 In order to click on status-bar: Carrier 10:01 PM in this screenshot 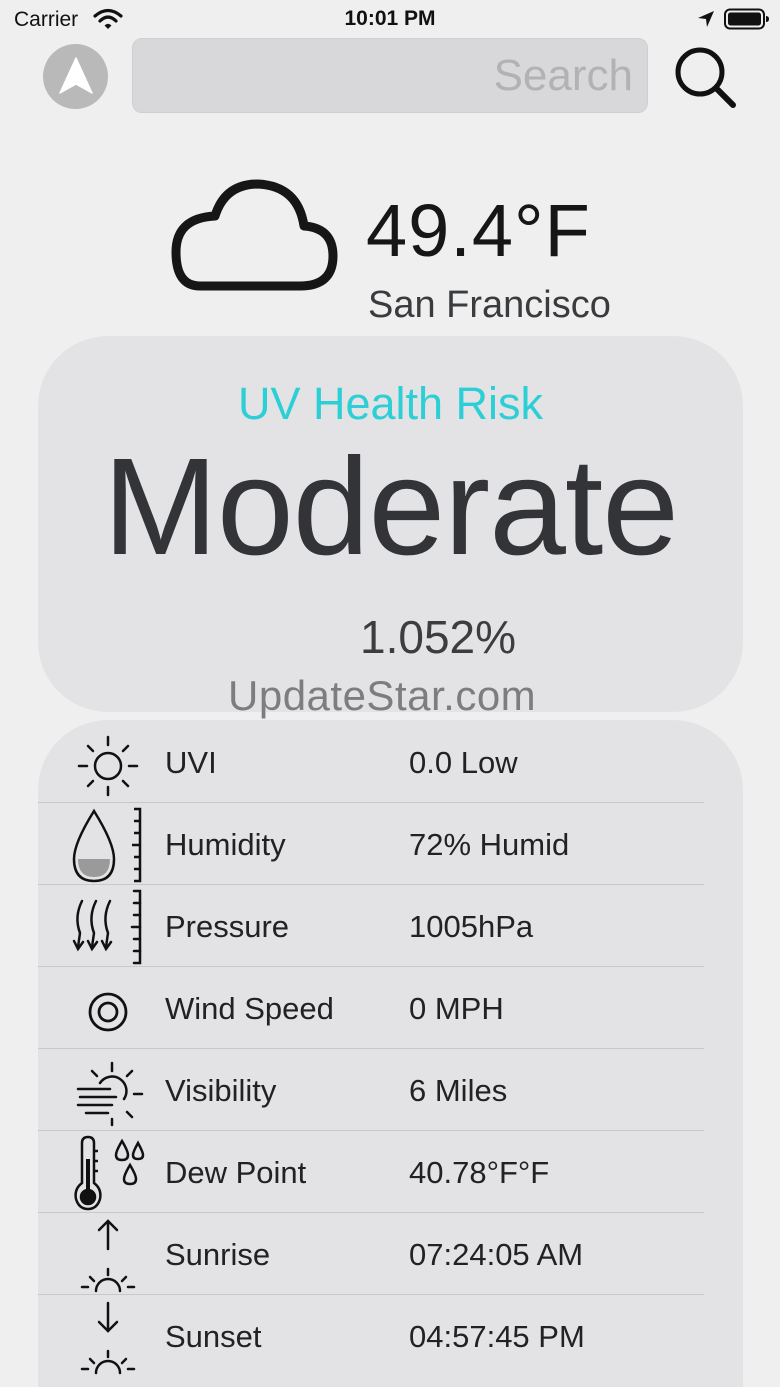, I will do `click(390, 20)`.